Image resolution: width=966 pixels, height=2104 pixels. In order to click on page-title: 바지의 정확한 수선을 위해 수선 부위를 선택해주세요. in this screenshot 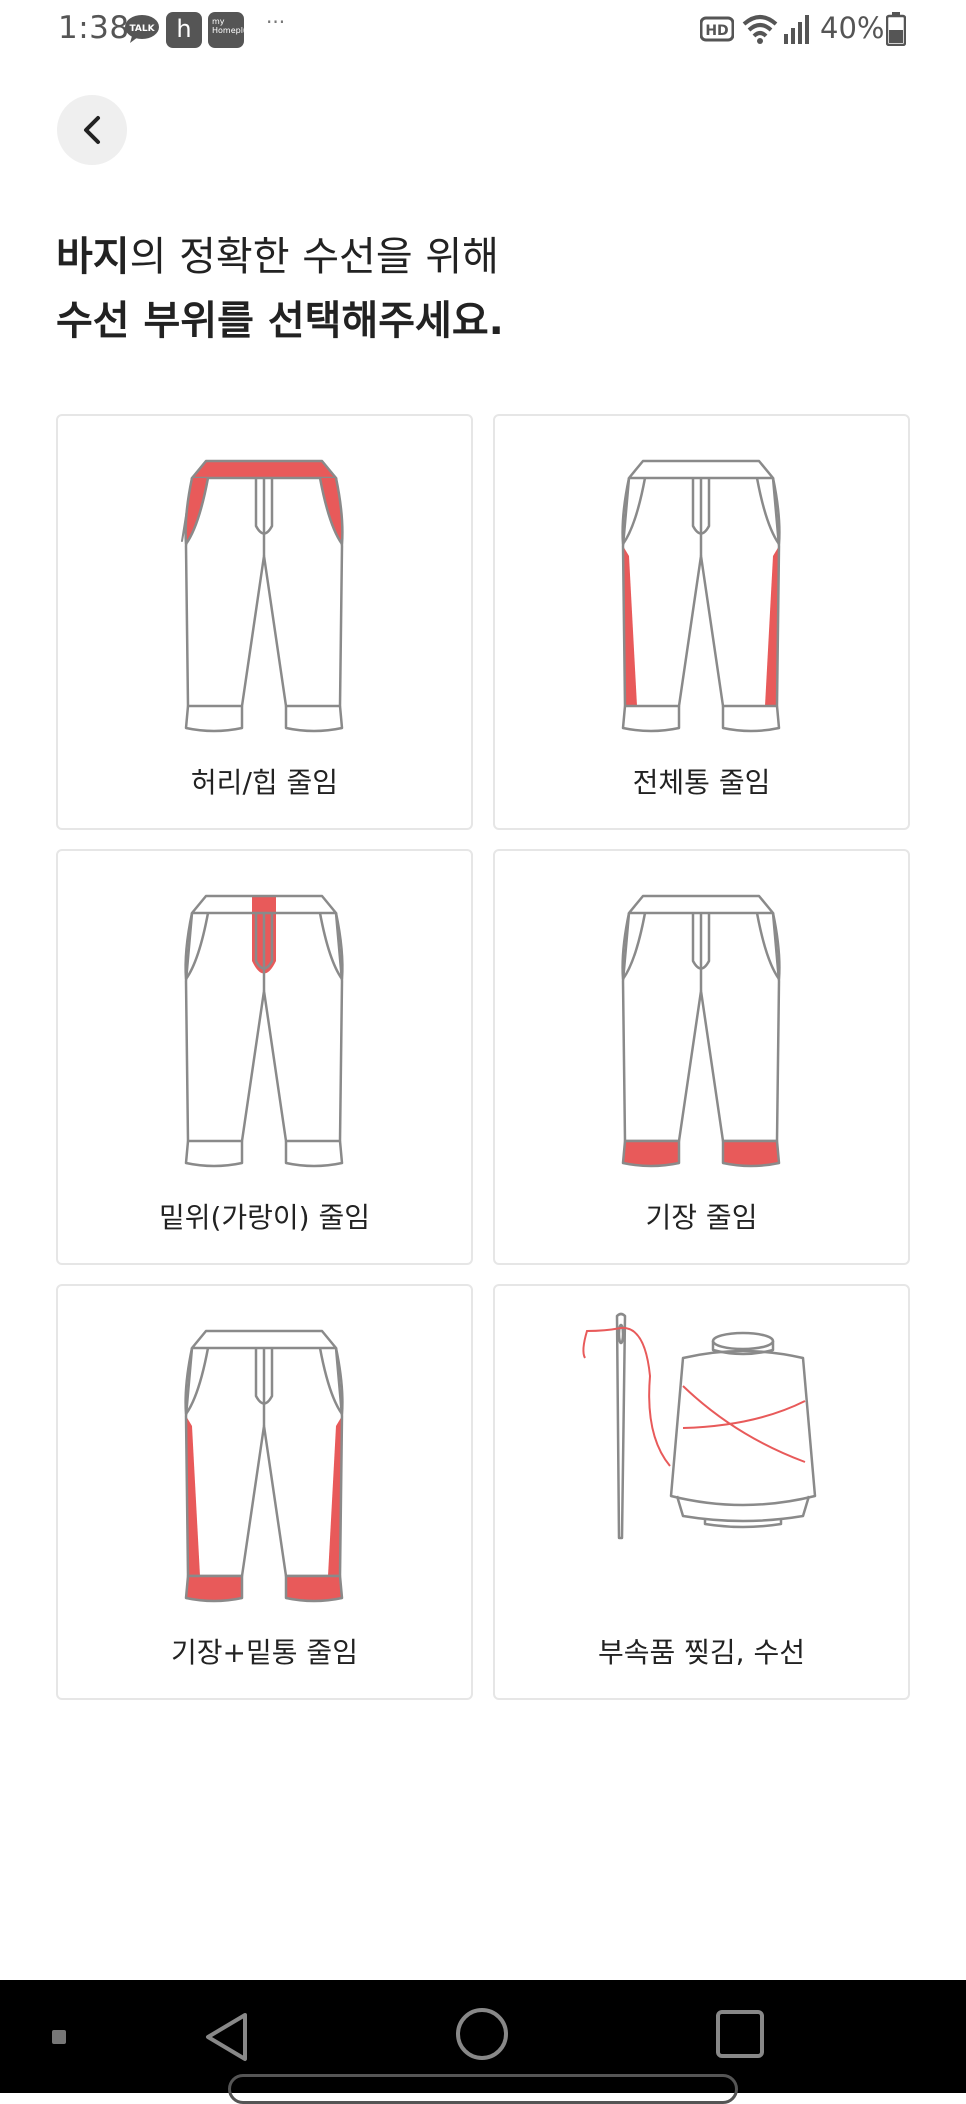, I will do `click(280, 289)`.